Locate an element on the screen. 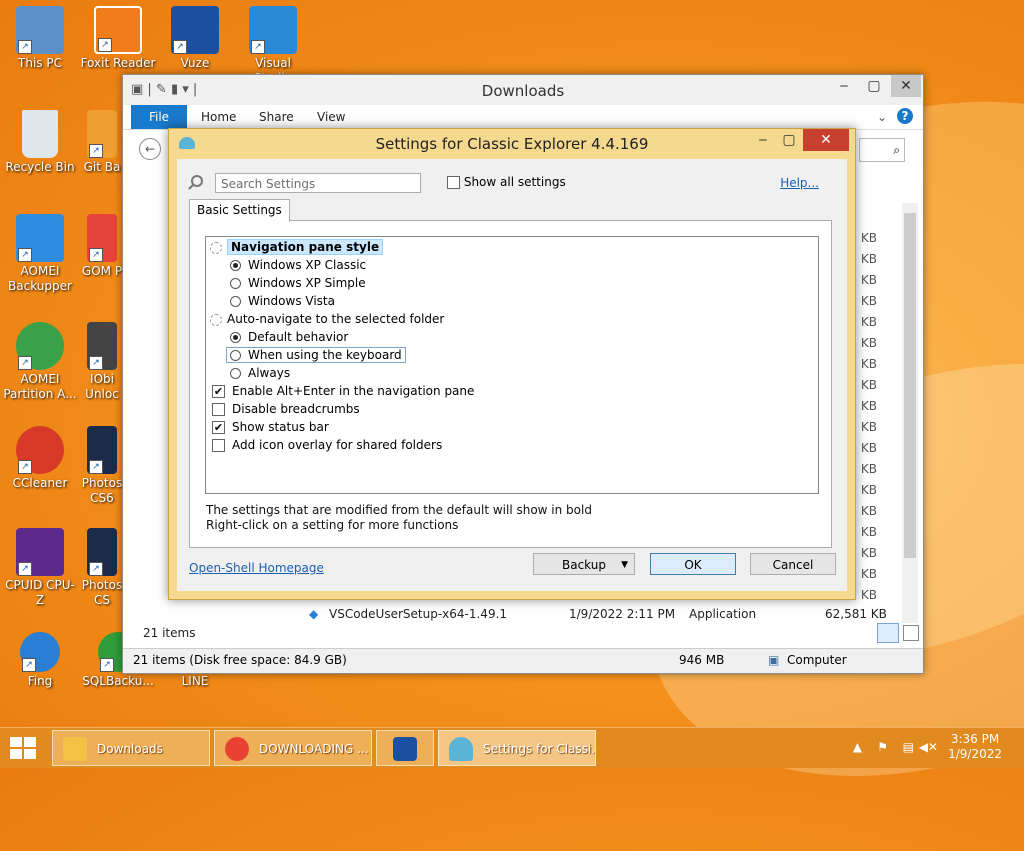 Image resolution: width=1024 pixels, height=851 pixels. setting-nav-style: Navigation pane style is located at coordinates (297, 247).